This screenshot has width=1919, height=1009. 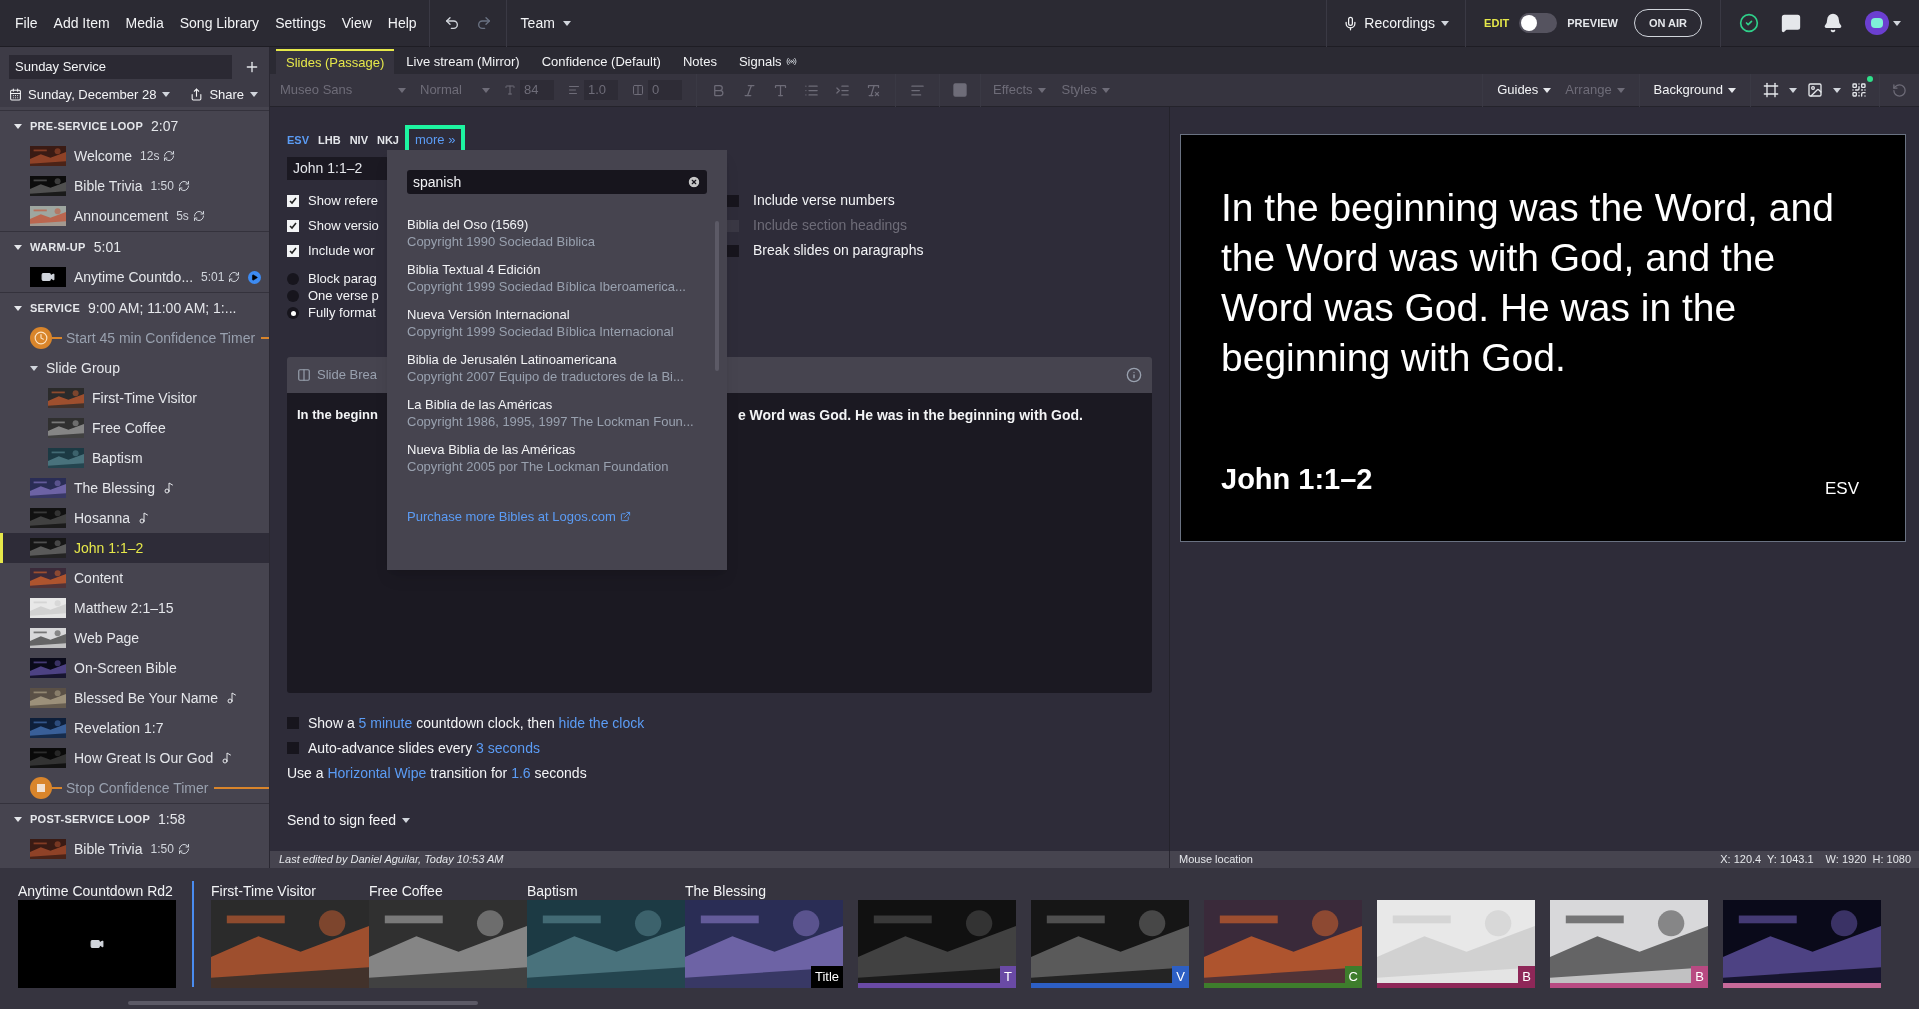 I want to click on plan-item: Web Page, so click(x=134, y=638).